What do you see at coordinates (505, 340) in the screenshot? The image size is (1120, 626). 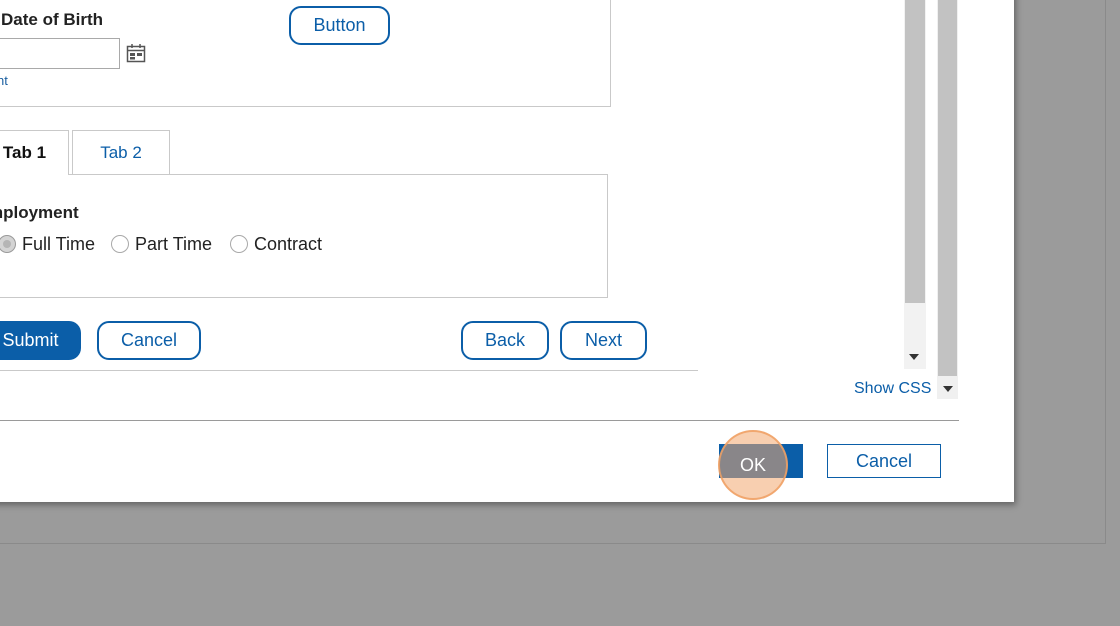 I see `back-button: Back` at bounding box center [505, 340].